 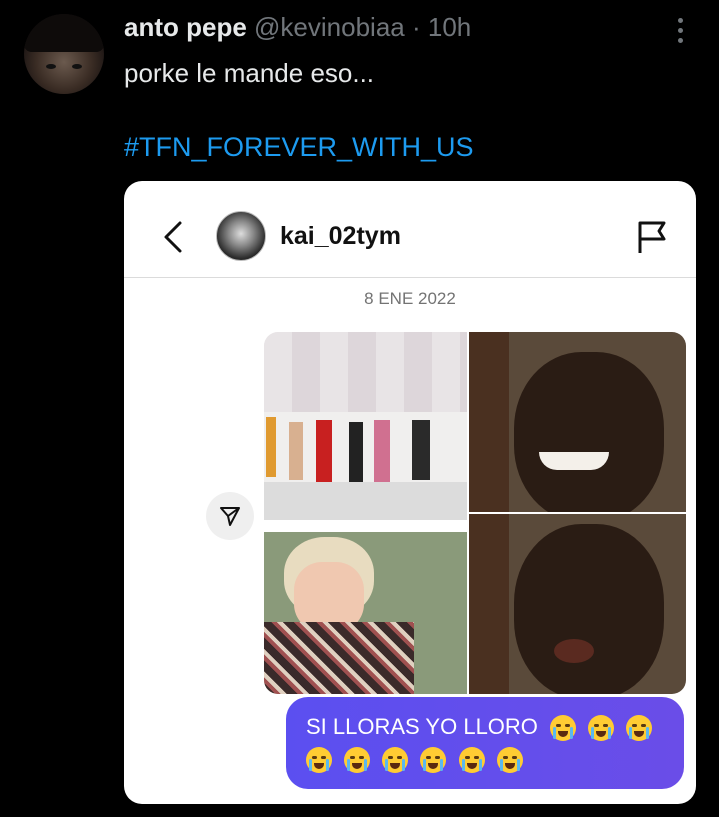 What do you see at coordinates (173, 237) in the screenshot?
I see `back-chevron-icon` at bounding box center [173, 237].